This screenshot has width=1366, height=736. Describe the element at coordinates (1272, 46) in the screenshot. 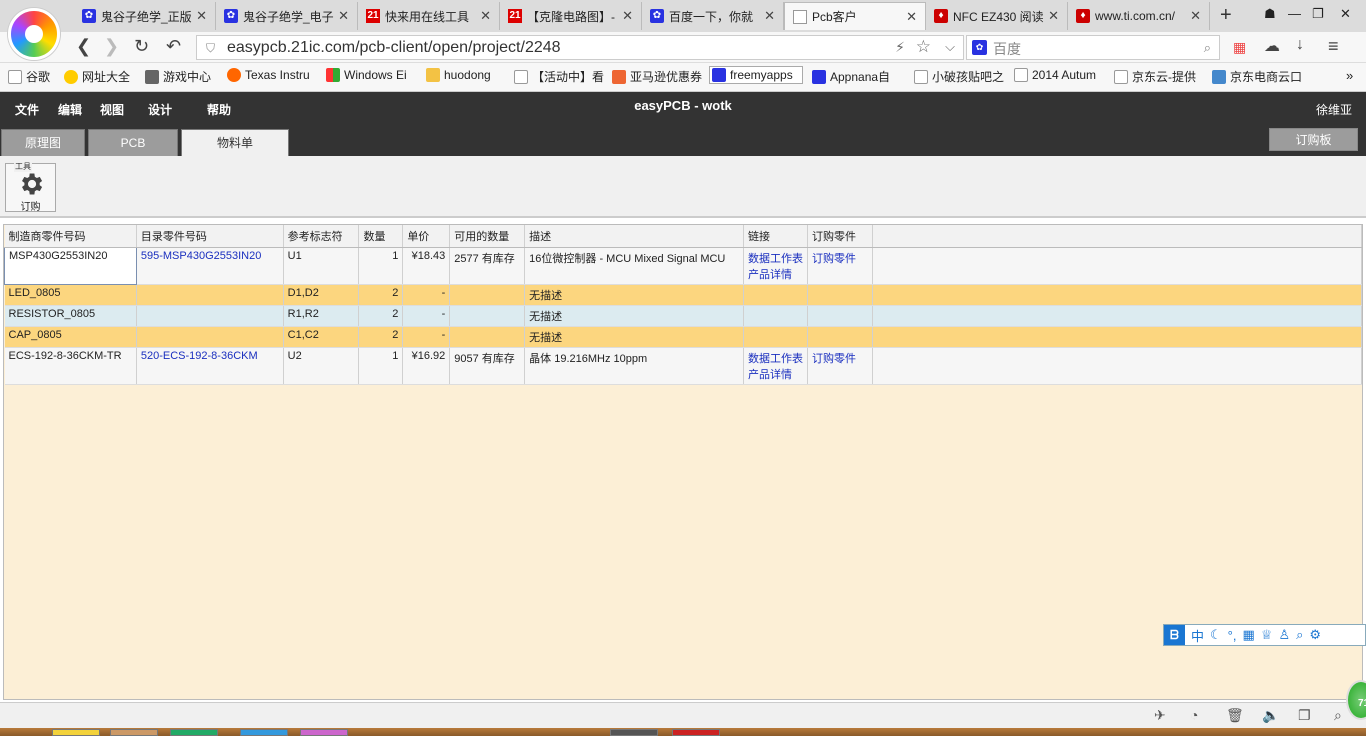

I see `cloud-icon: ☁` at that location.